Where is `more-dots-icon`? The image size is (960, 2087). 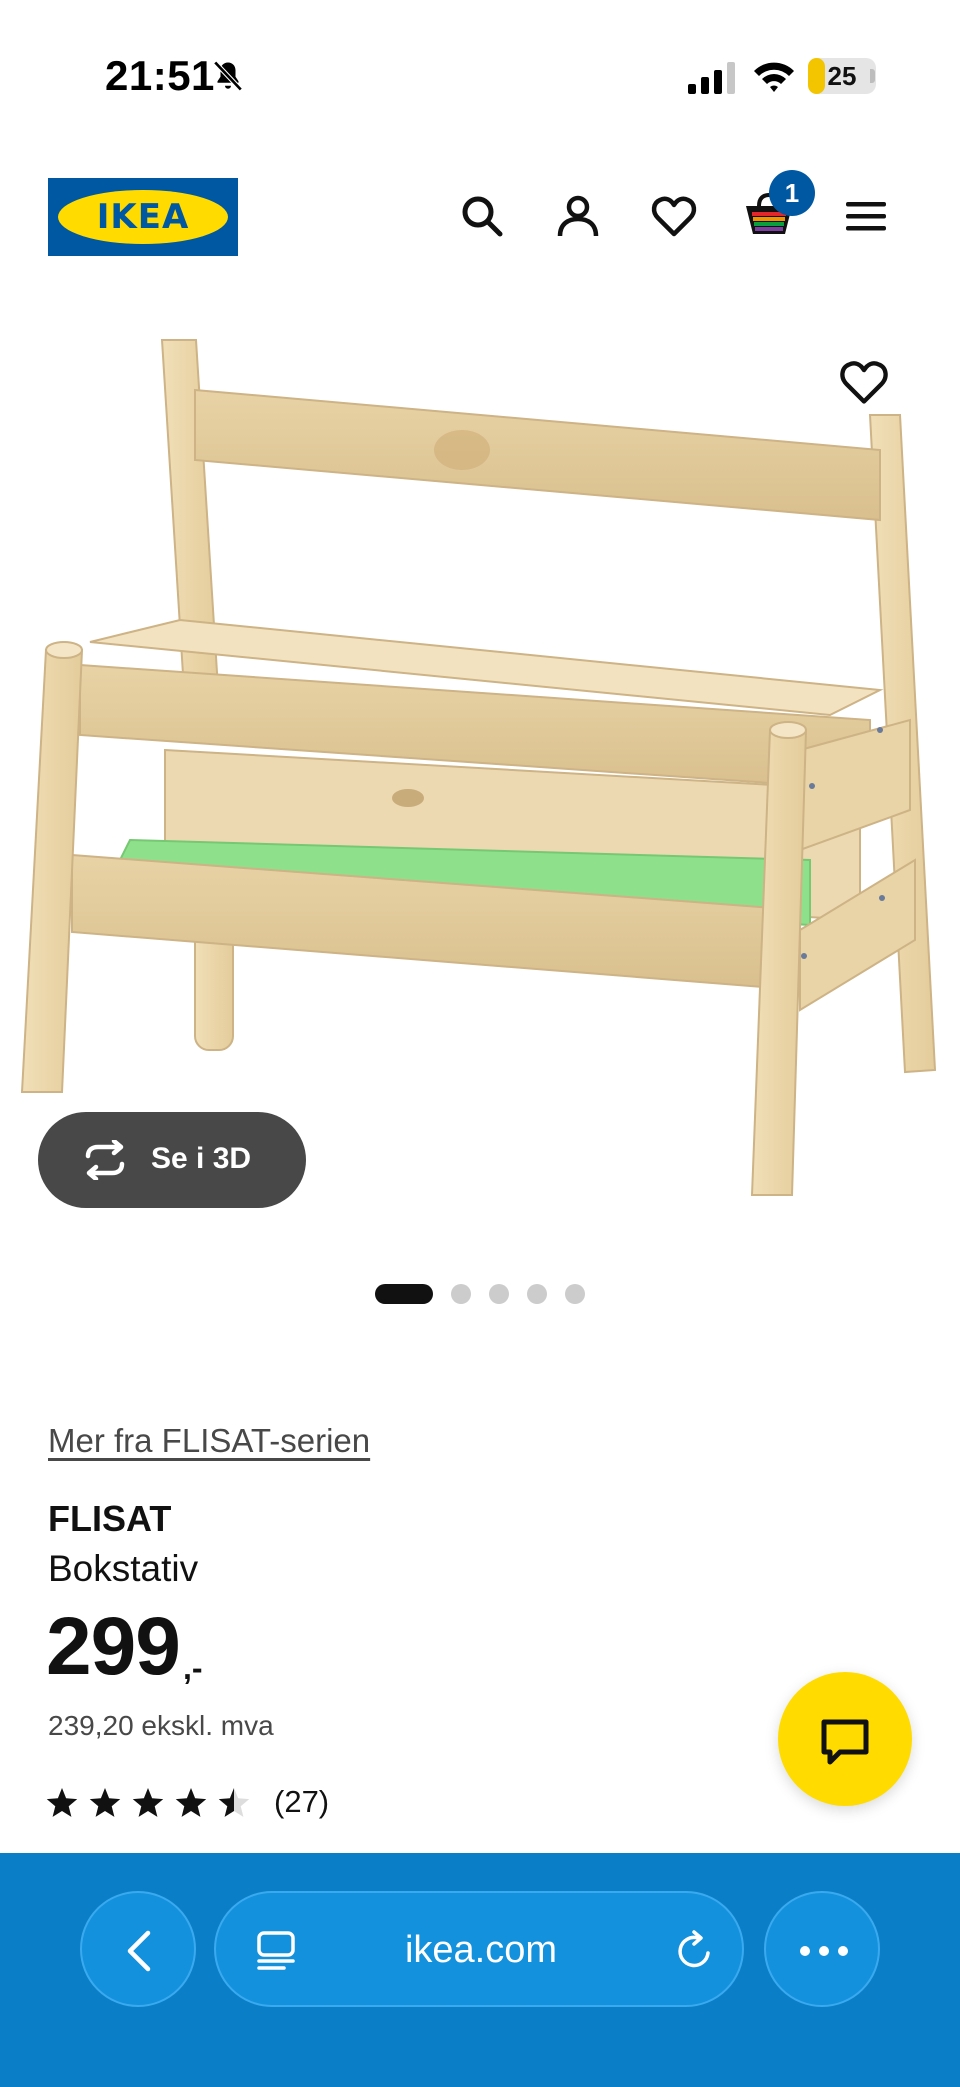 more-dots-icon is located at coordinates (824, 1951).